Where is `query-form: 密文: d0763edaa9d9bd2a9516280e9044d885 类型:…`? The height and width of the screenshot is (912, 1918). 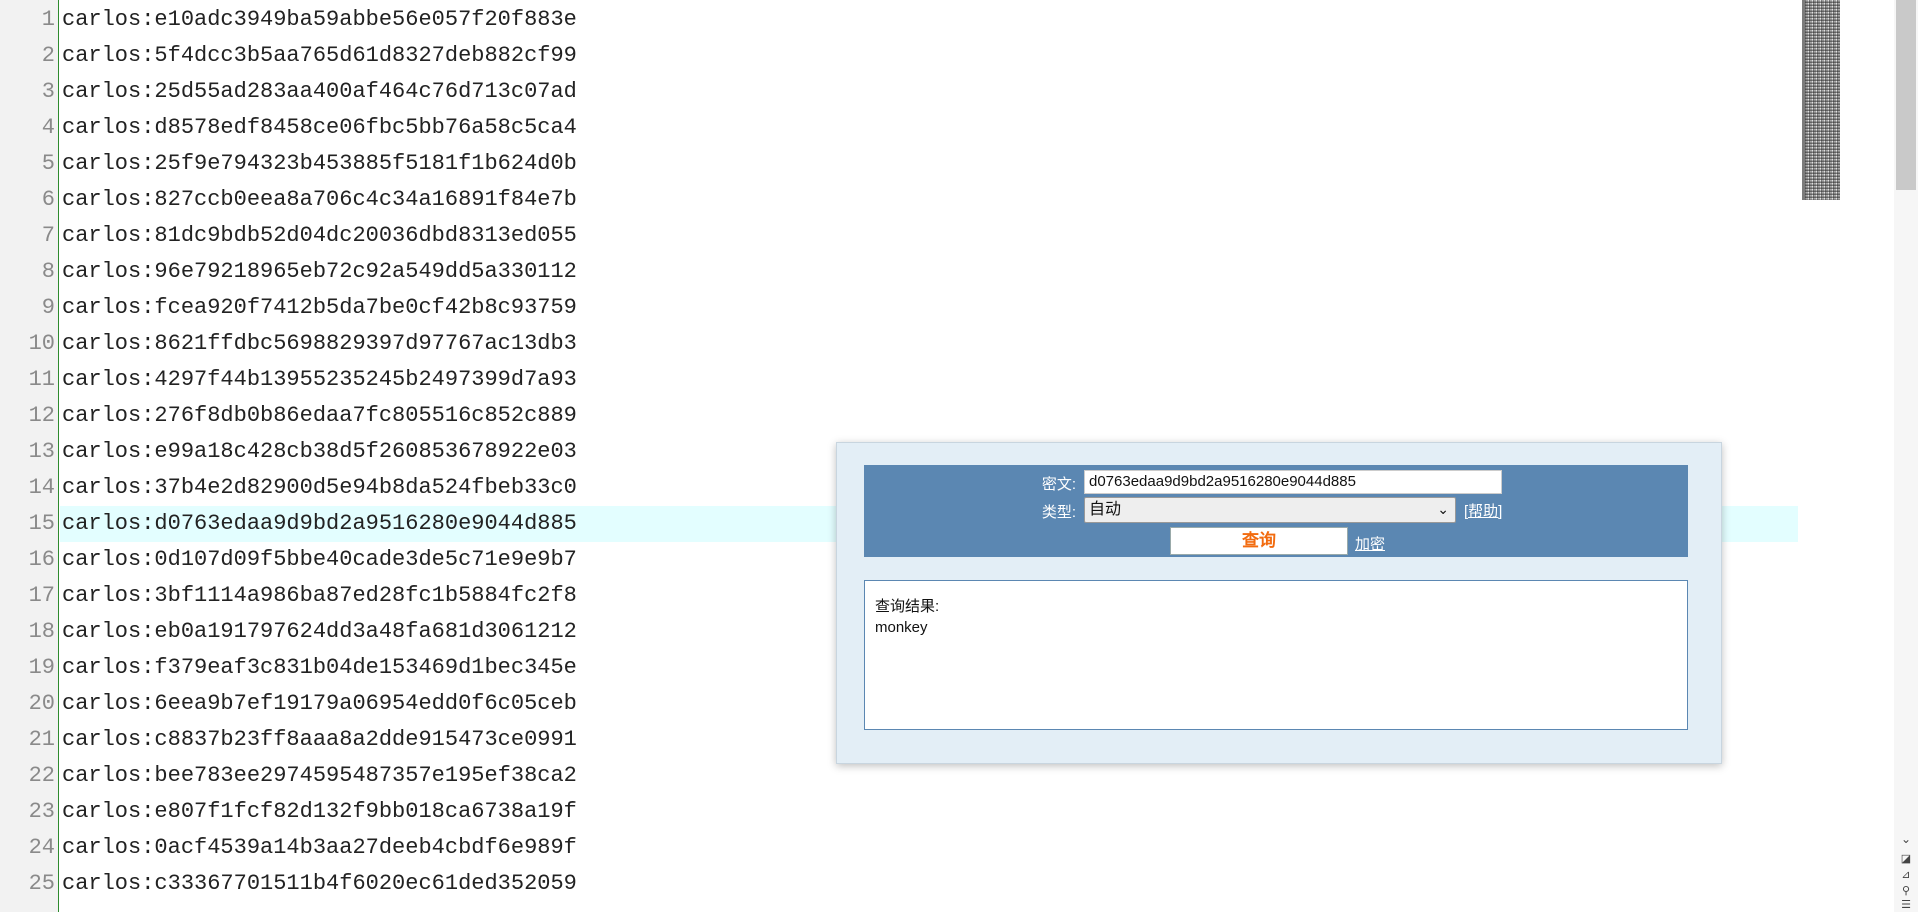 query-form: 密文: d0763edaa9d9bd2a9516280e9044d885 类型:… is located at coordinates (1276, 511).